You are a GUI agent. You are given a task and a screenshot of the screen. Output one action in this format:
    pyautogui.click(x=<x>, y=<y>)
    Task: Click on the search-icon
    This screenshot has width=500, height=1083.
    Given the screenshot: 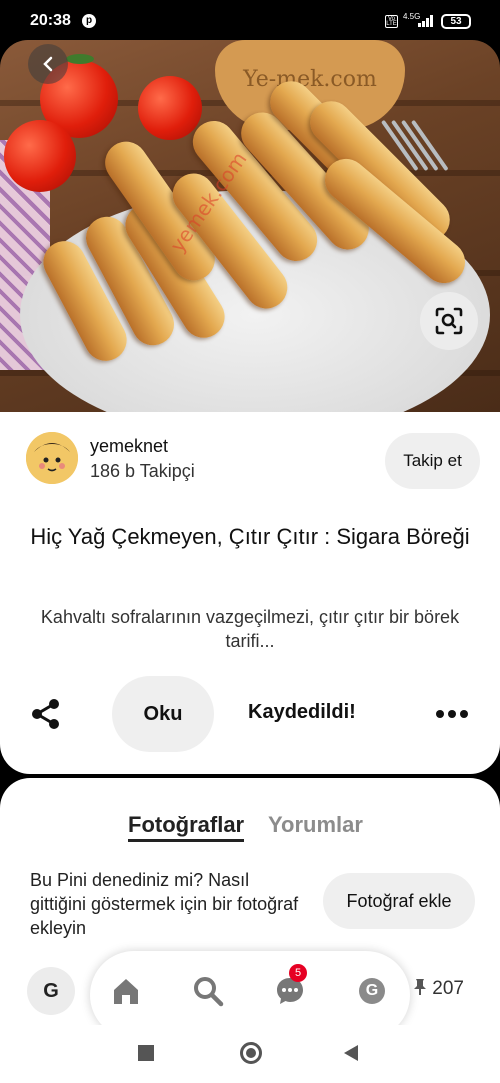 What is the action you would take?
    pyautogui.click(x=209, y=992)
    